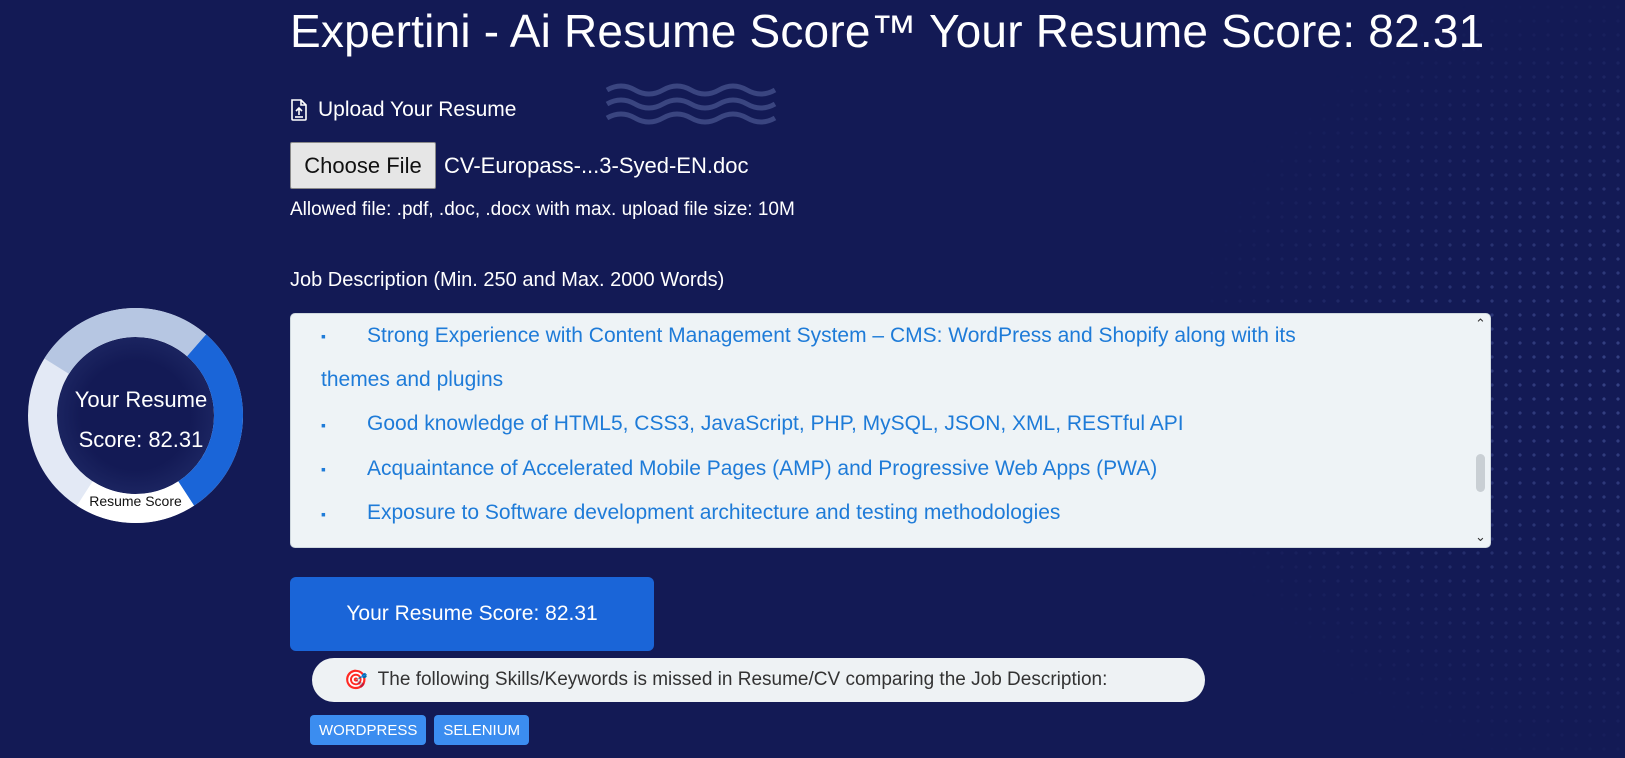 The image size is (1625, 758). What do you see at coordinates (363, 165) in the screenshot?
I see `choose-file-button: Choose File` at bounding box center [363, 165].